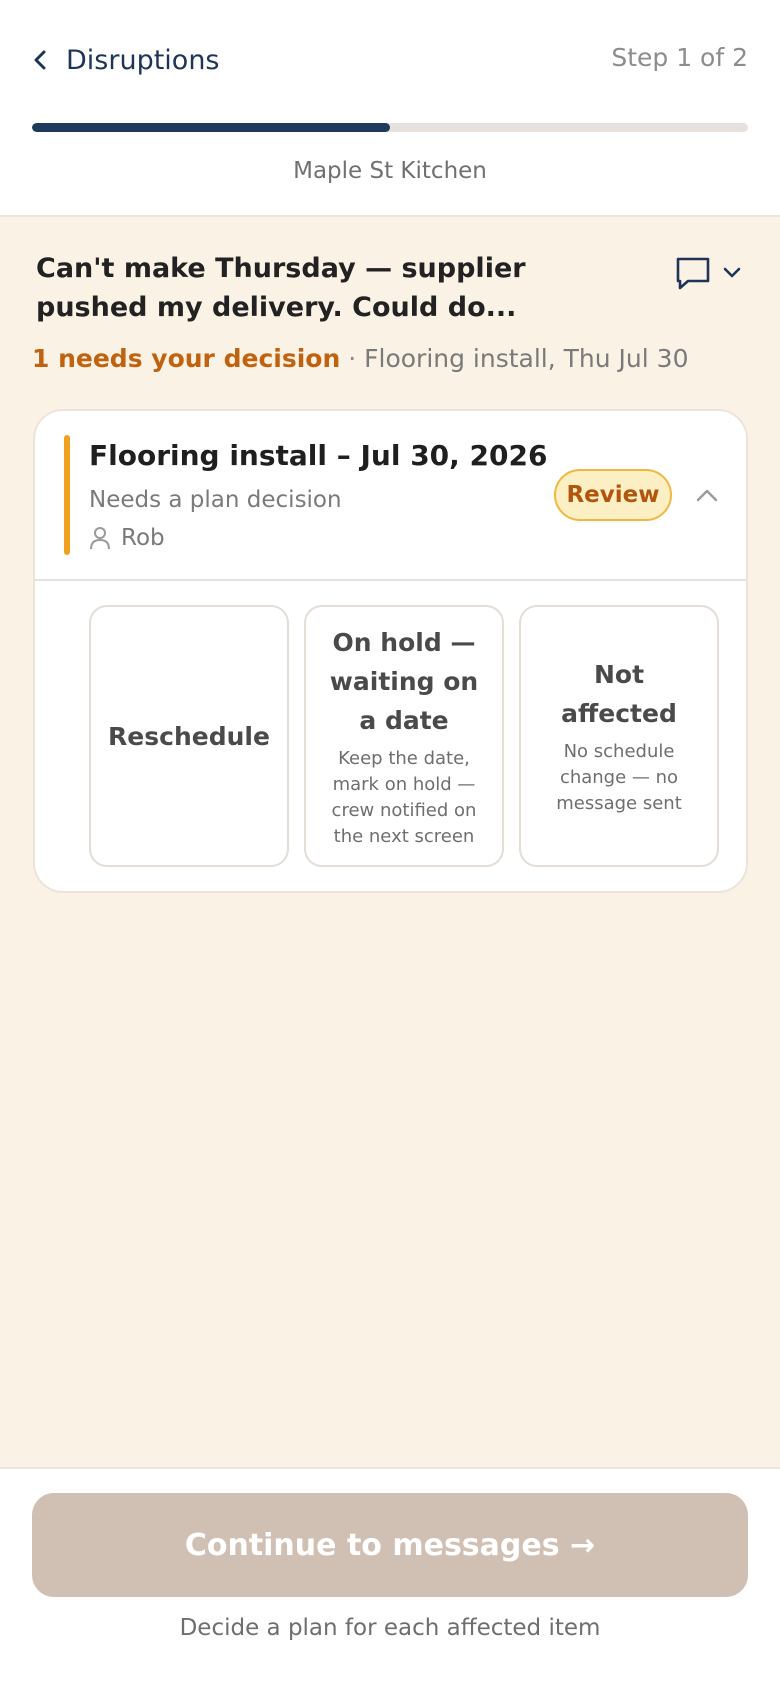 This screenshot has width=780, height=1688. Describe the element at coordinates (732, 272) in the screenshot. I see `chevron-down-icon` at that location.